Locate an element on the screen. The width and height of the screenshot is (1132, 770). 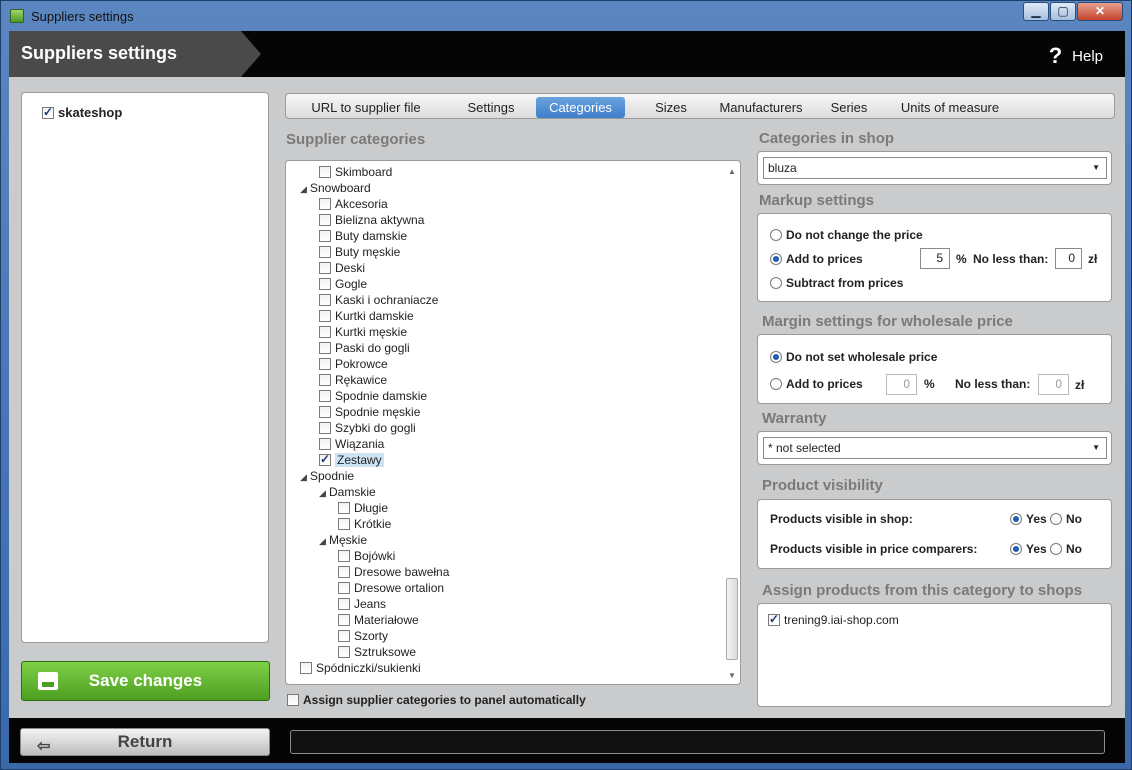
tree-item: ◢ Męskie is located at coordinates (343, 540).